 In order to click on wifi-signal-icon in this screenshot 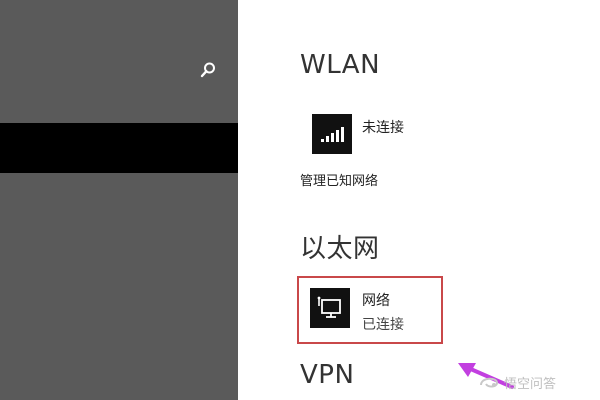, I will do `click(332, 134)`.